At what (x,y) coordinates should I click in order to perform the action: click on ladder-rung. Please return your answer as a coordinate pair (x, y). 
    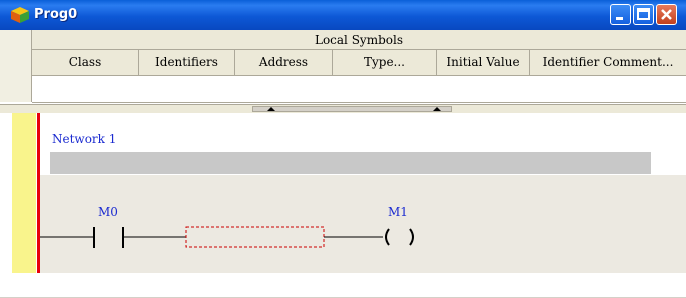
    Looking at the image, I should click on (227, 237).